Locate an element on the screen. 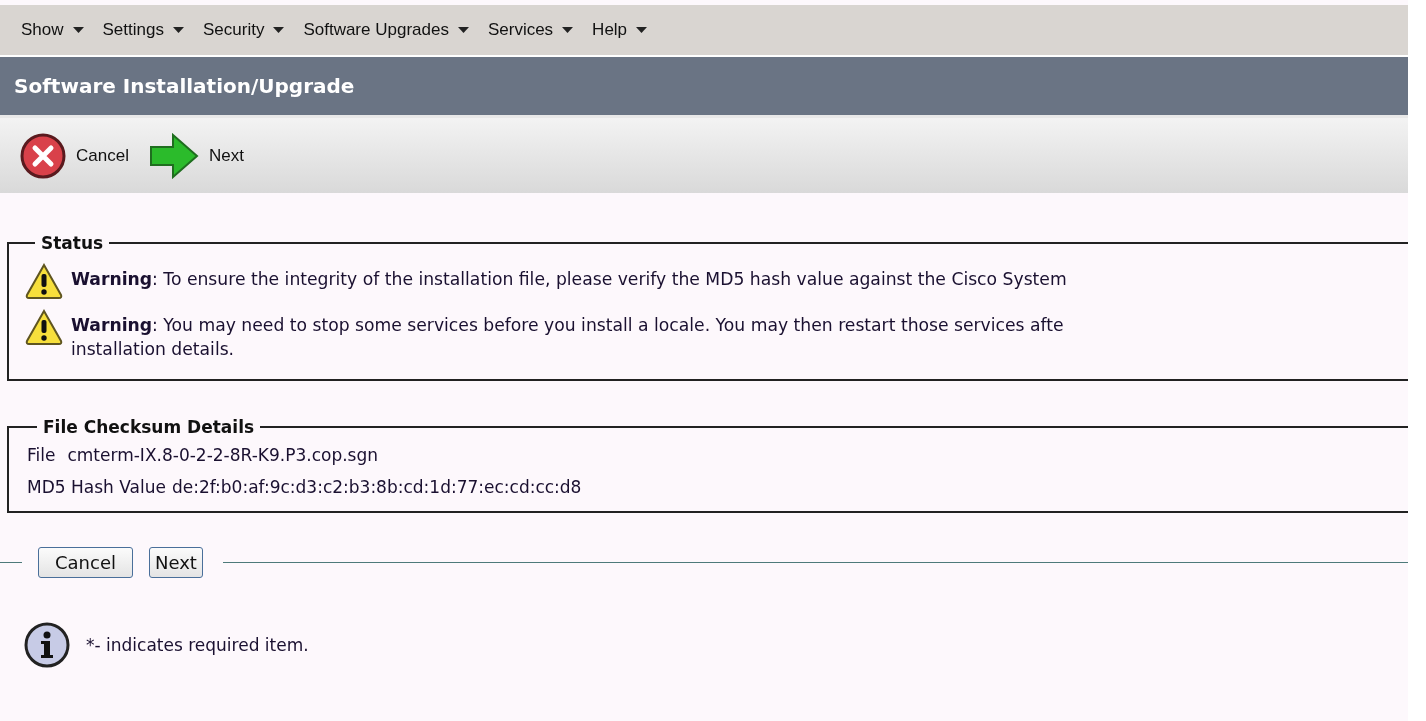 The image size is (1426, 721). page-title: Software Installation/Upgrade is located at coordinates (184, 86).